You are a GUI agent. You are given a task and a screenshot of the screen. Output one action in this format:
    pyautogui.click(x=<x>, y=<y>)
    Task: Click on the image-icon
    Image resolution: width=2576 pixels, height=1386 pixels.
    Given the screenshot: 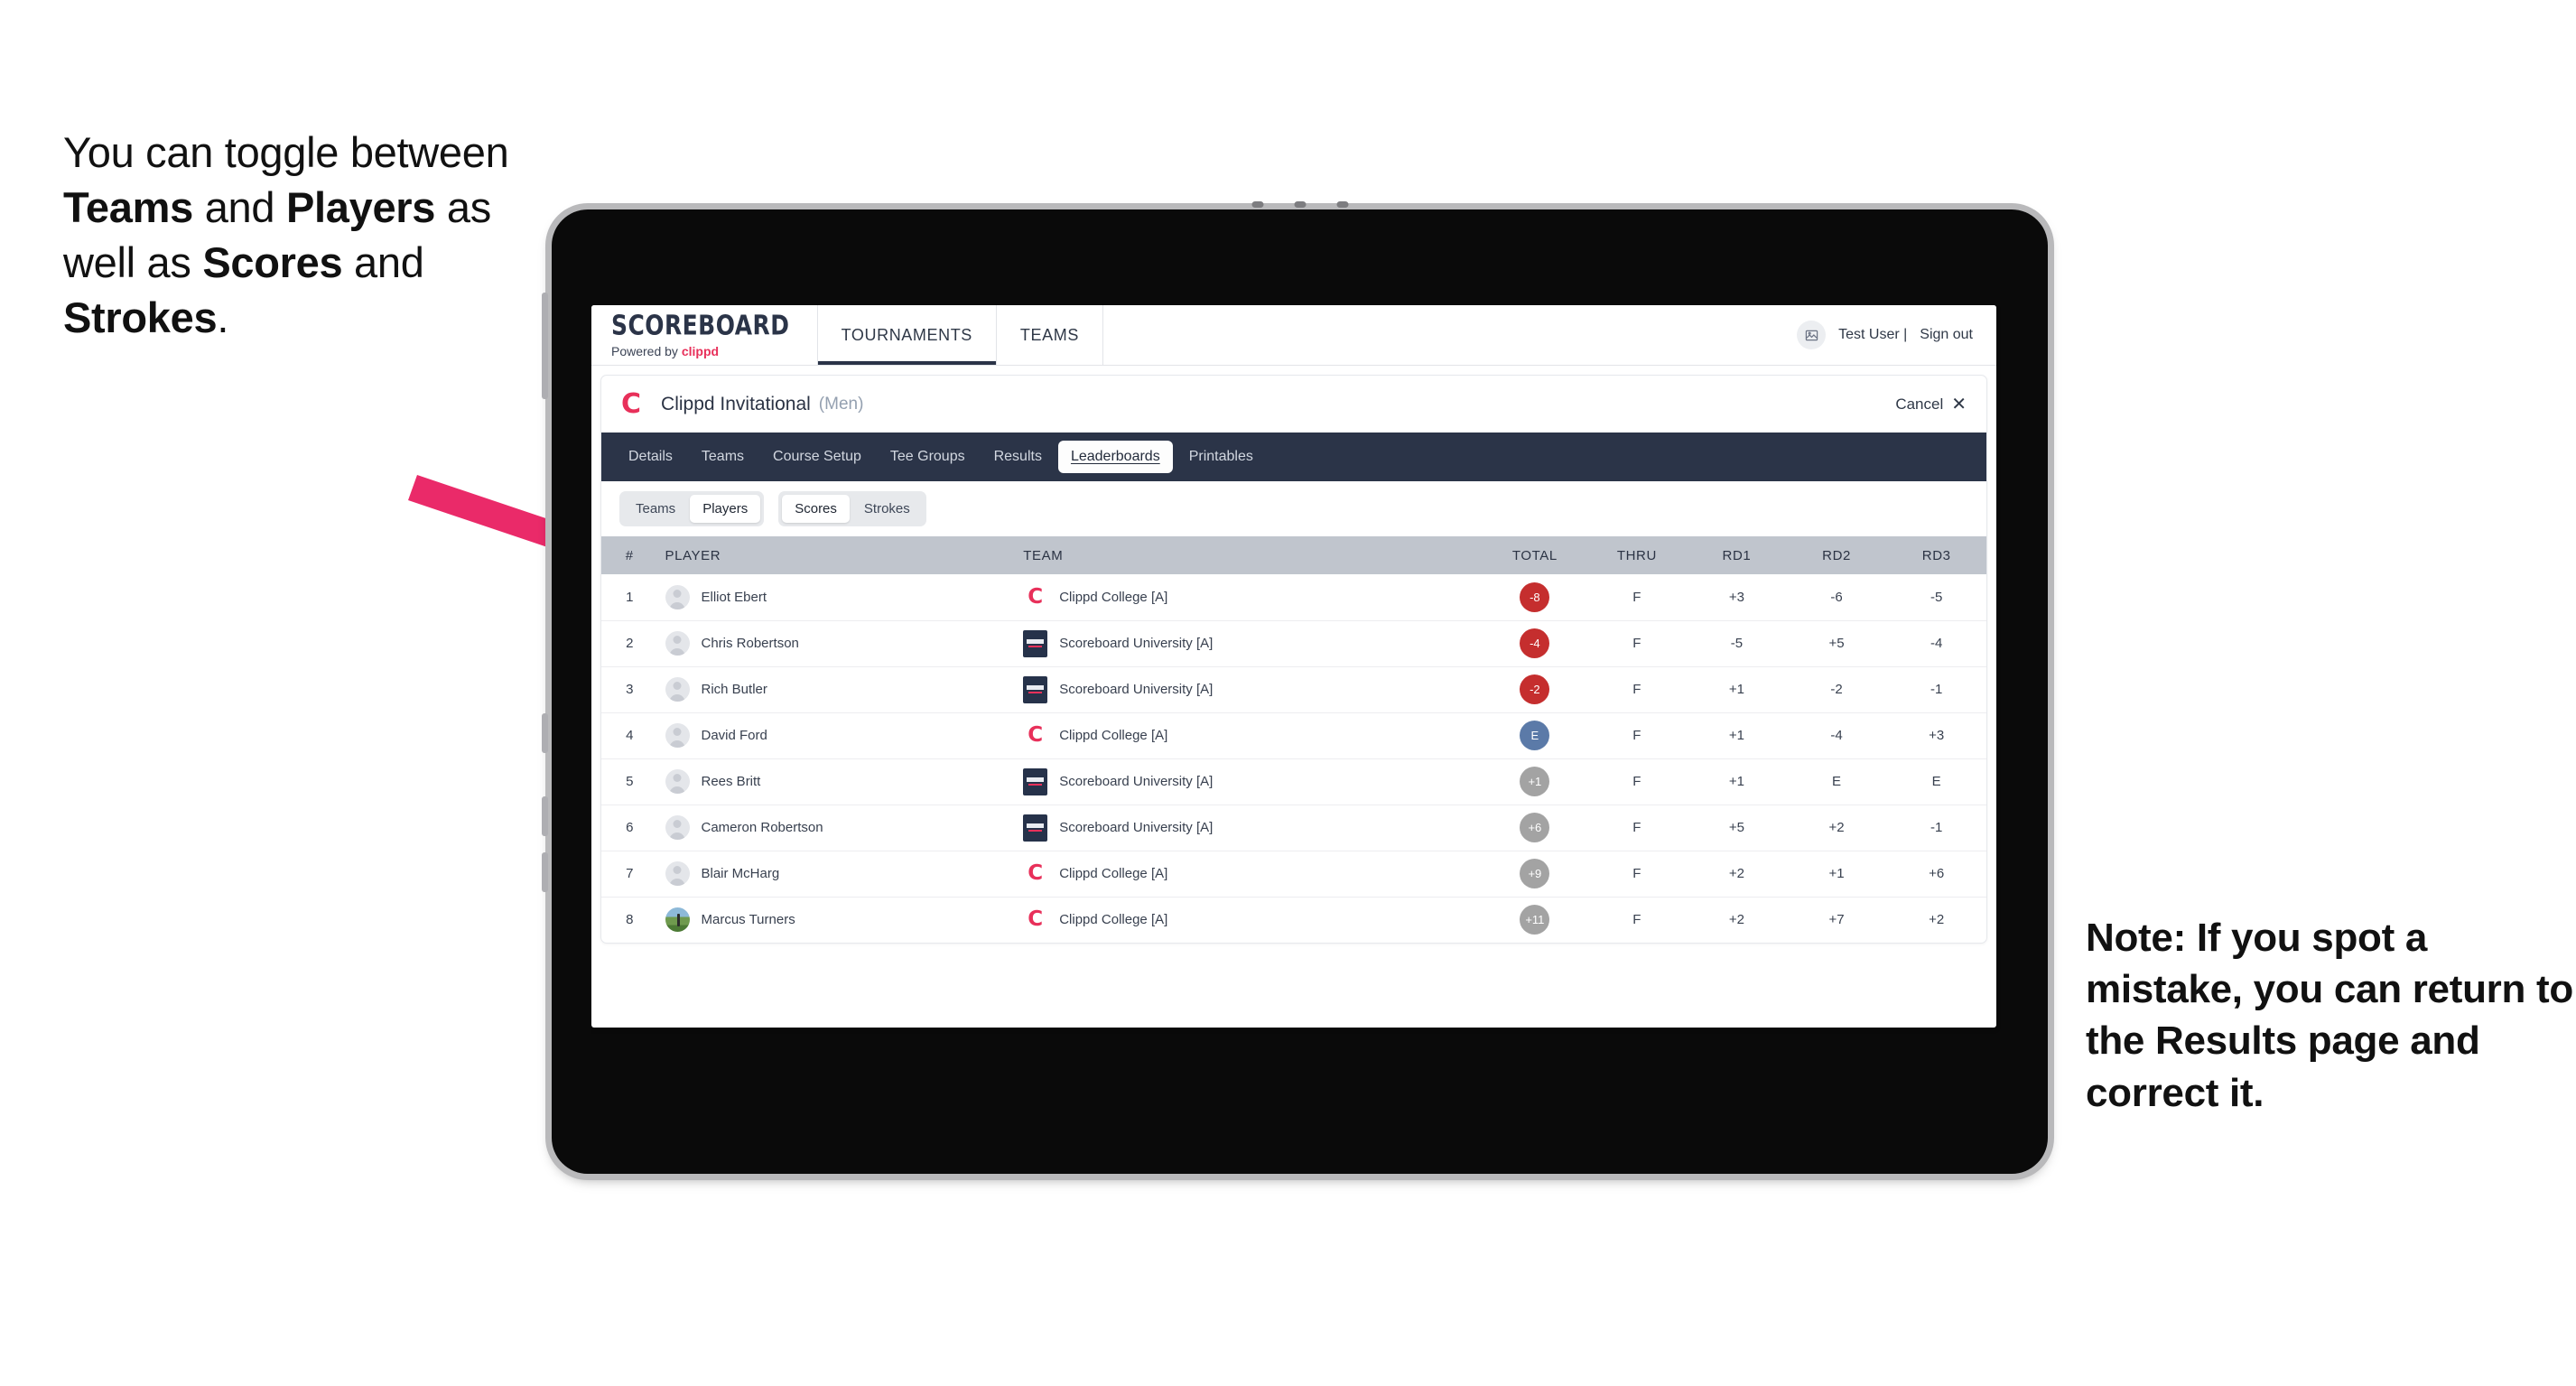 What is the action you would take?
    pyautogui.click(x=1812, y=335)
    